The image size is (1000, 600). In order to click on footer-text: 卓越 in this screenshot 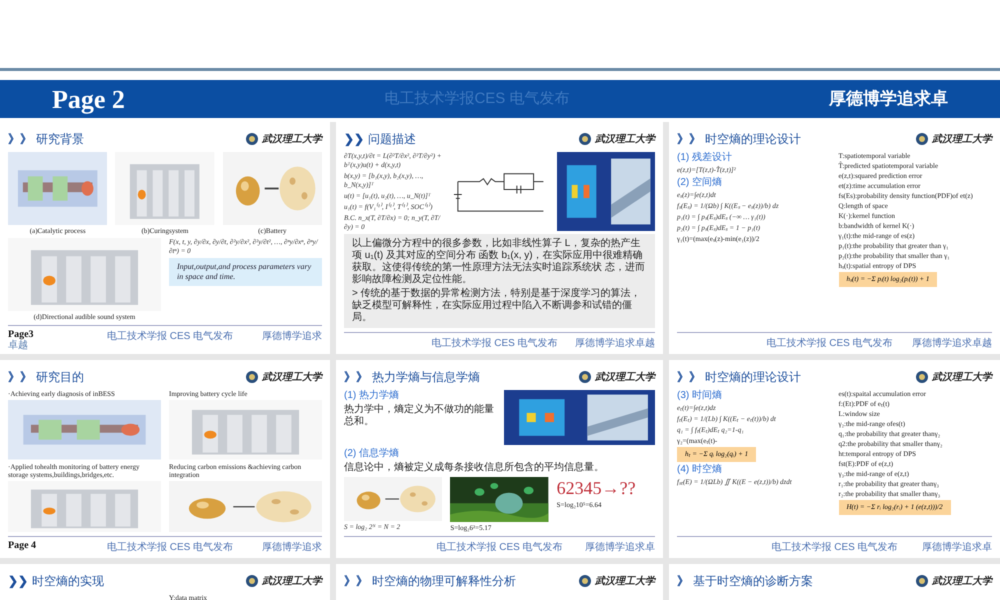, I will do `click(18, 345)`.